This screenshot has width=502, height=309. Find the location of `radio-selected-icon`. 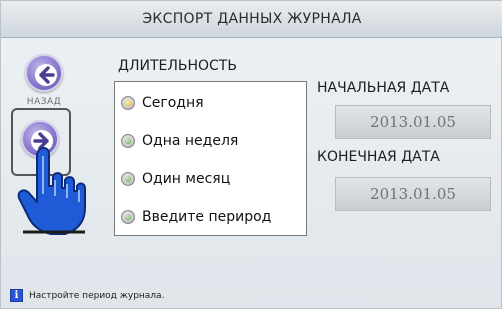

radio-selected-icon is located at coordinates (128, 103).